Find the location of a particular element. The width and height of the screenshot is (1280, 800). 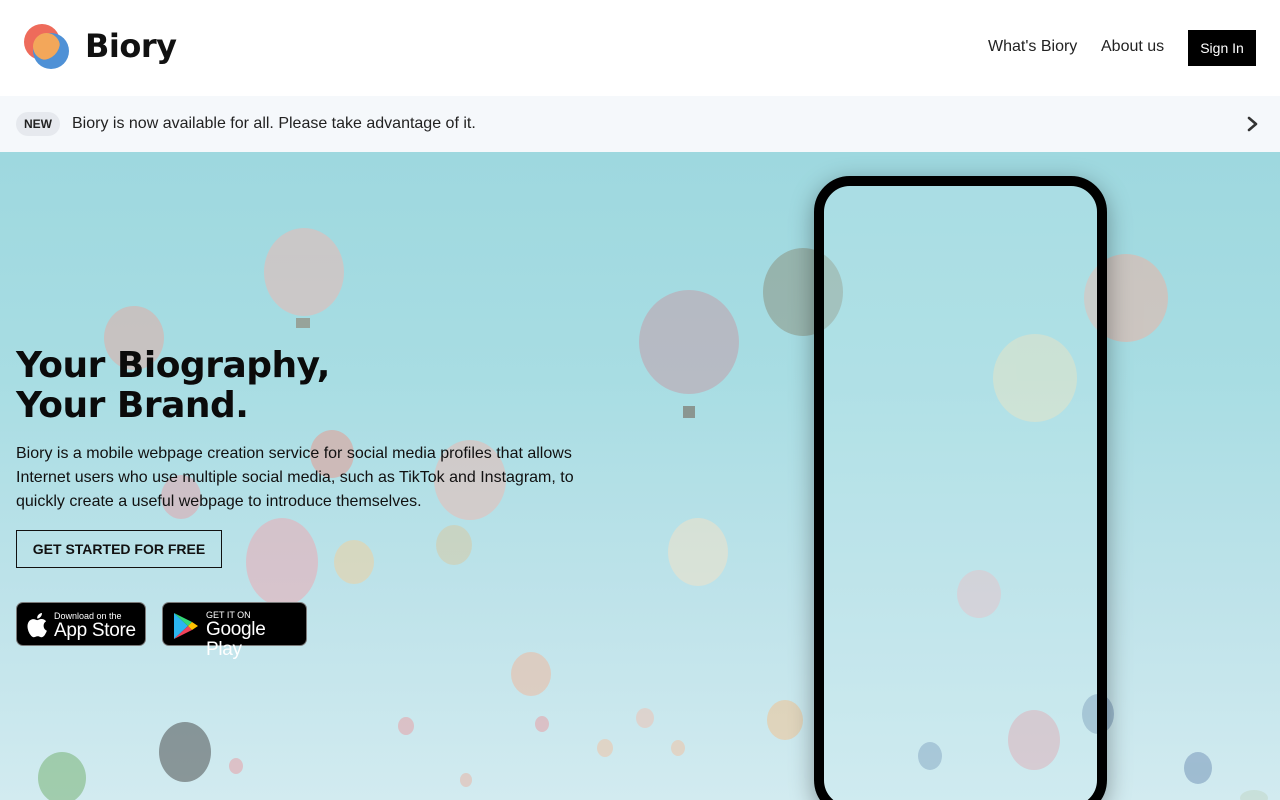

site-header: Biory What's Biory About us Sign In is located at coordinates (640, 48).